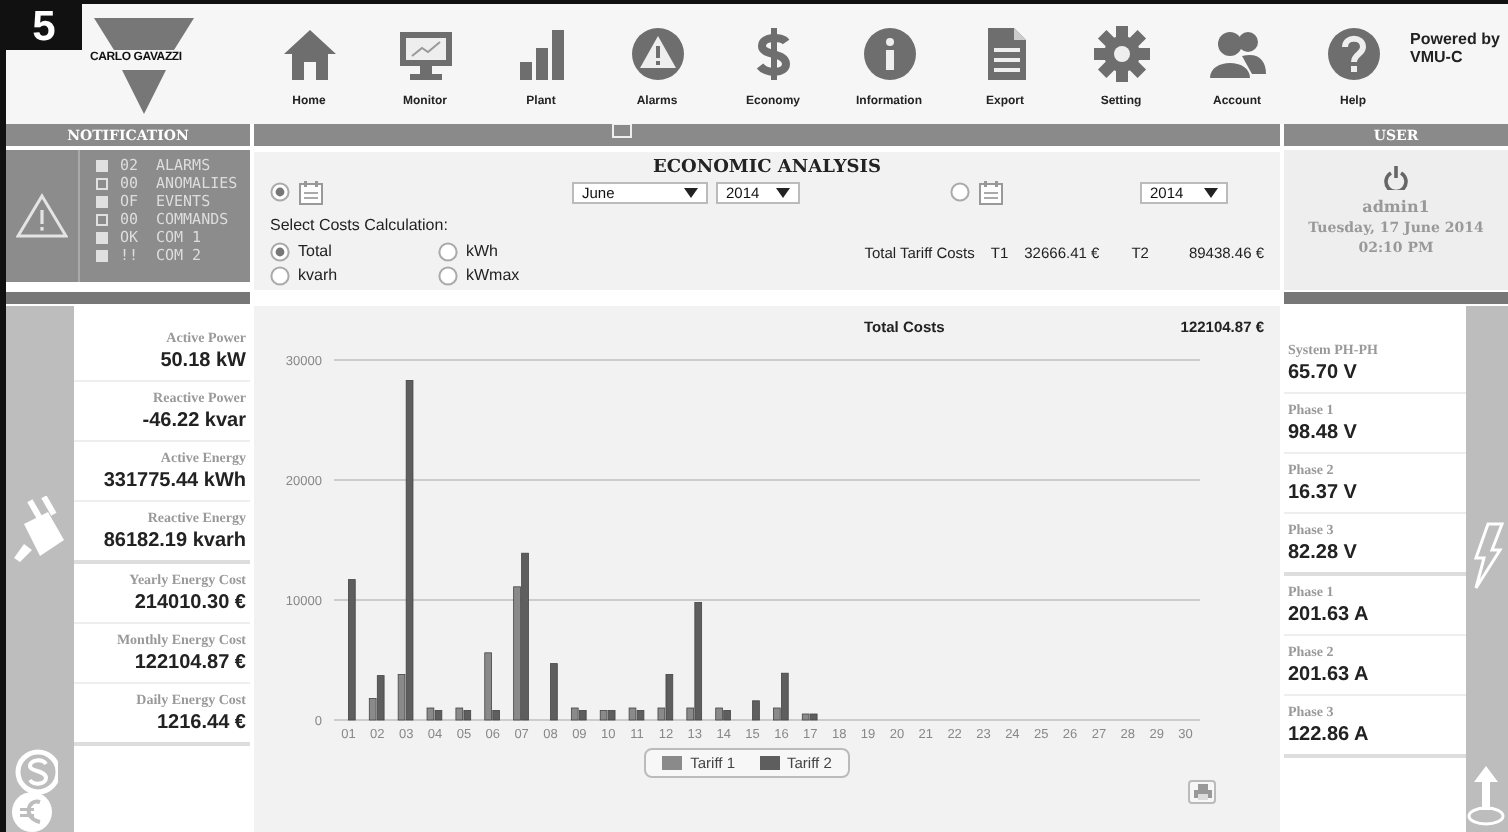  I want to click on measure-value: 86182.19 kvarh, so click(174, 541).